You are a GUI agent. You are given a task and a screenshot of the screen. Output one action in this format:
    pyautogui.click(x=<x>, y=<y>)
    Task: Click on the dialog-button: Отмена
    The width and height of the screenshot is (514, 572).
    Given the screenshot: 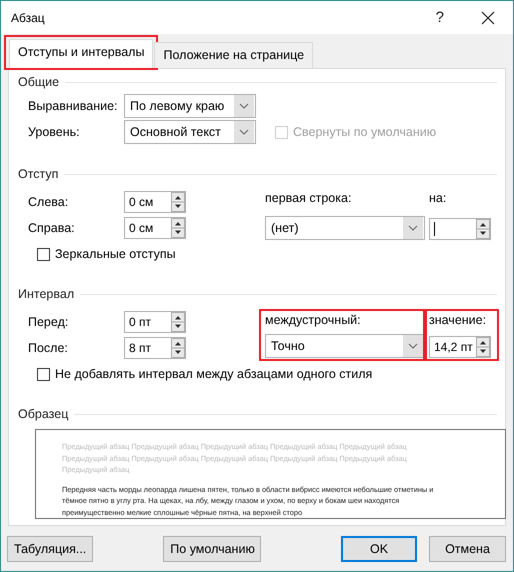 What is the action you would take?
    pyautogui.click(x=467, y=549)
    